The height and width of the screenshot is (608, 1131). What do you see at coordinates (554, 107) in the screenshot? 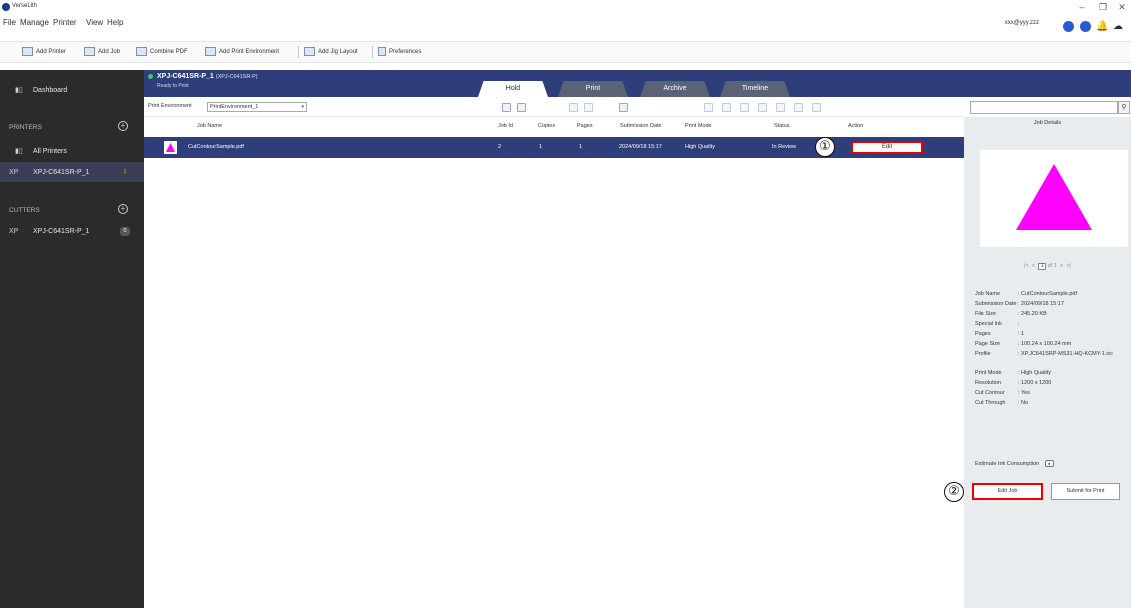
I see `environment-bar: Print Environment PrintEnvironment_1 ▾` at bounding box center [554, 107].